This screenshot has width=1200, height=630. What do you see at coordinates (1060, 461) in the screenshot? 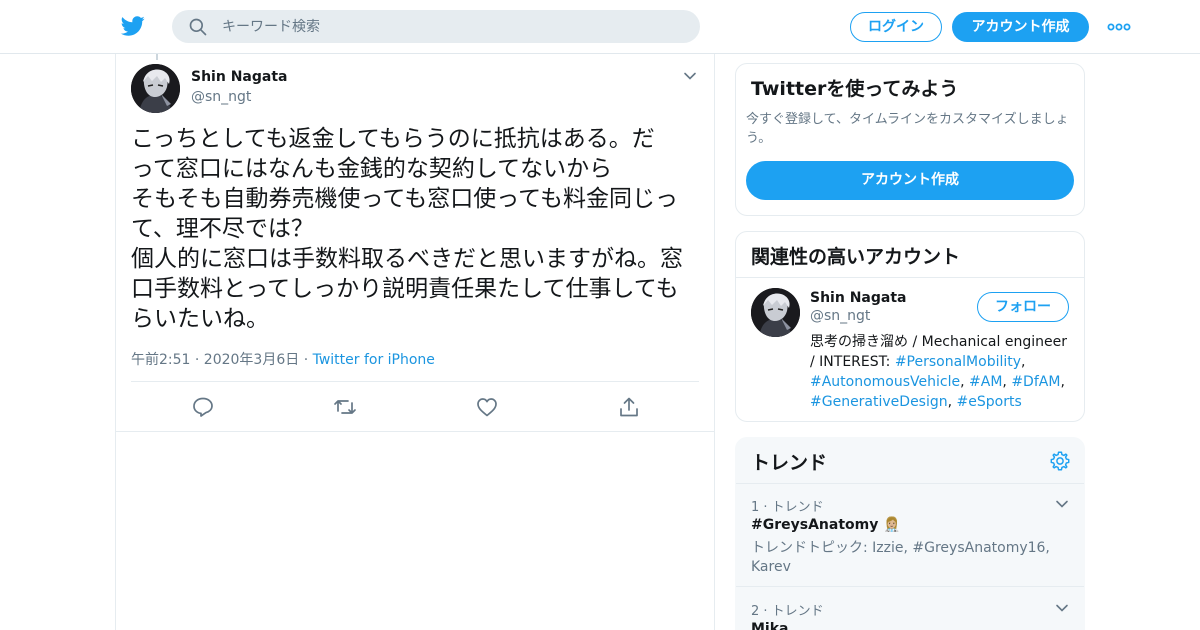
I see `gear-icon` at bounding box center [1060, 461].